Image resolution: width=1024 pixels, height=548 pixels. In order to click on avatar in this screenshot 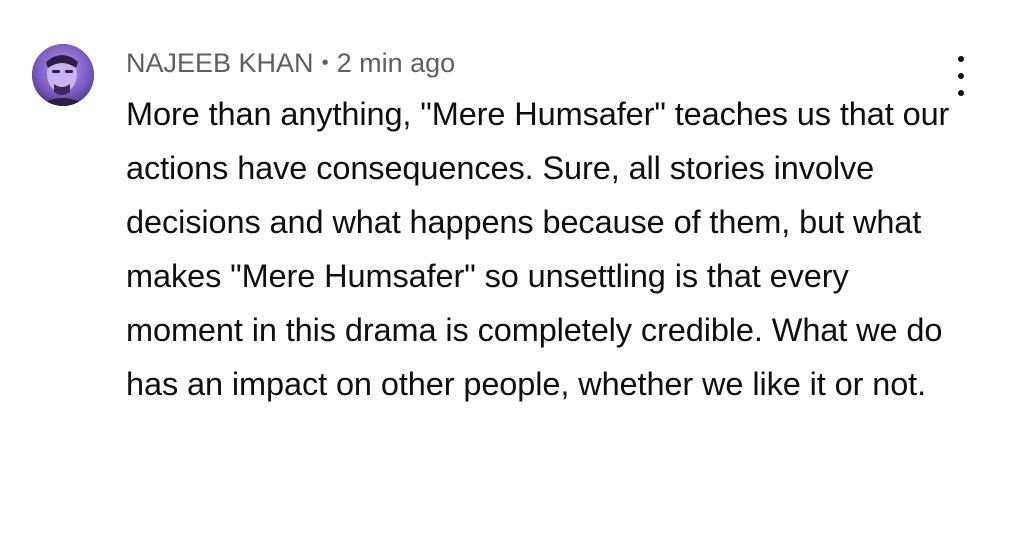, I will do `click(63, 75)`.